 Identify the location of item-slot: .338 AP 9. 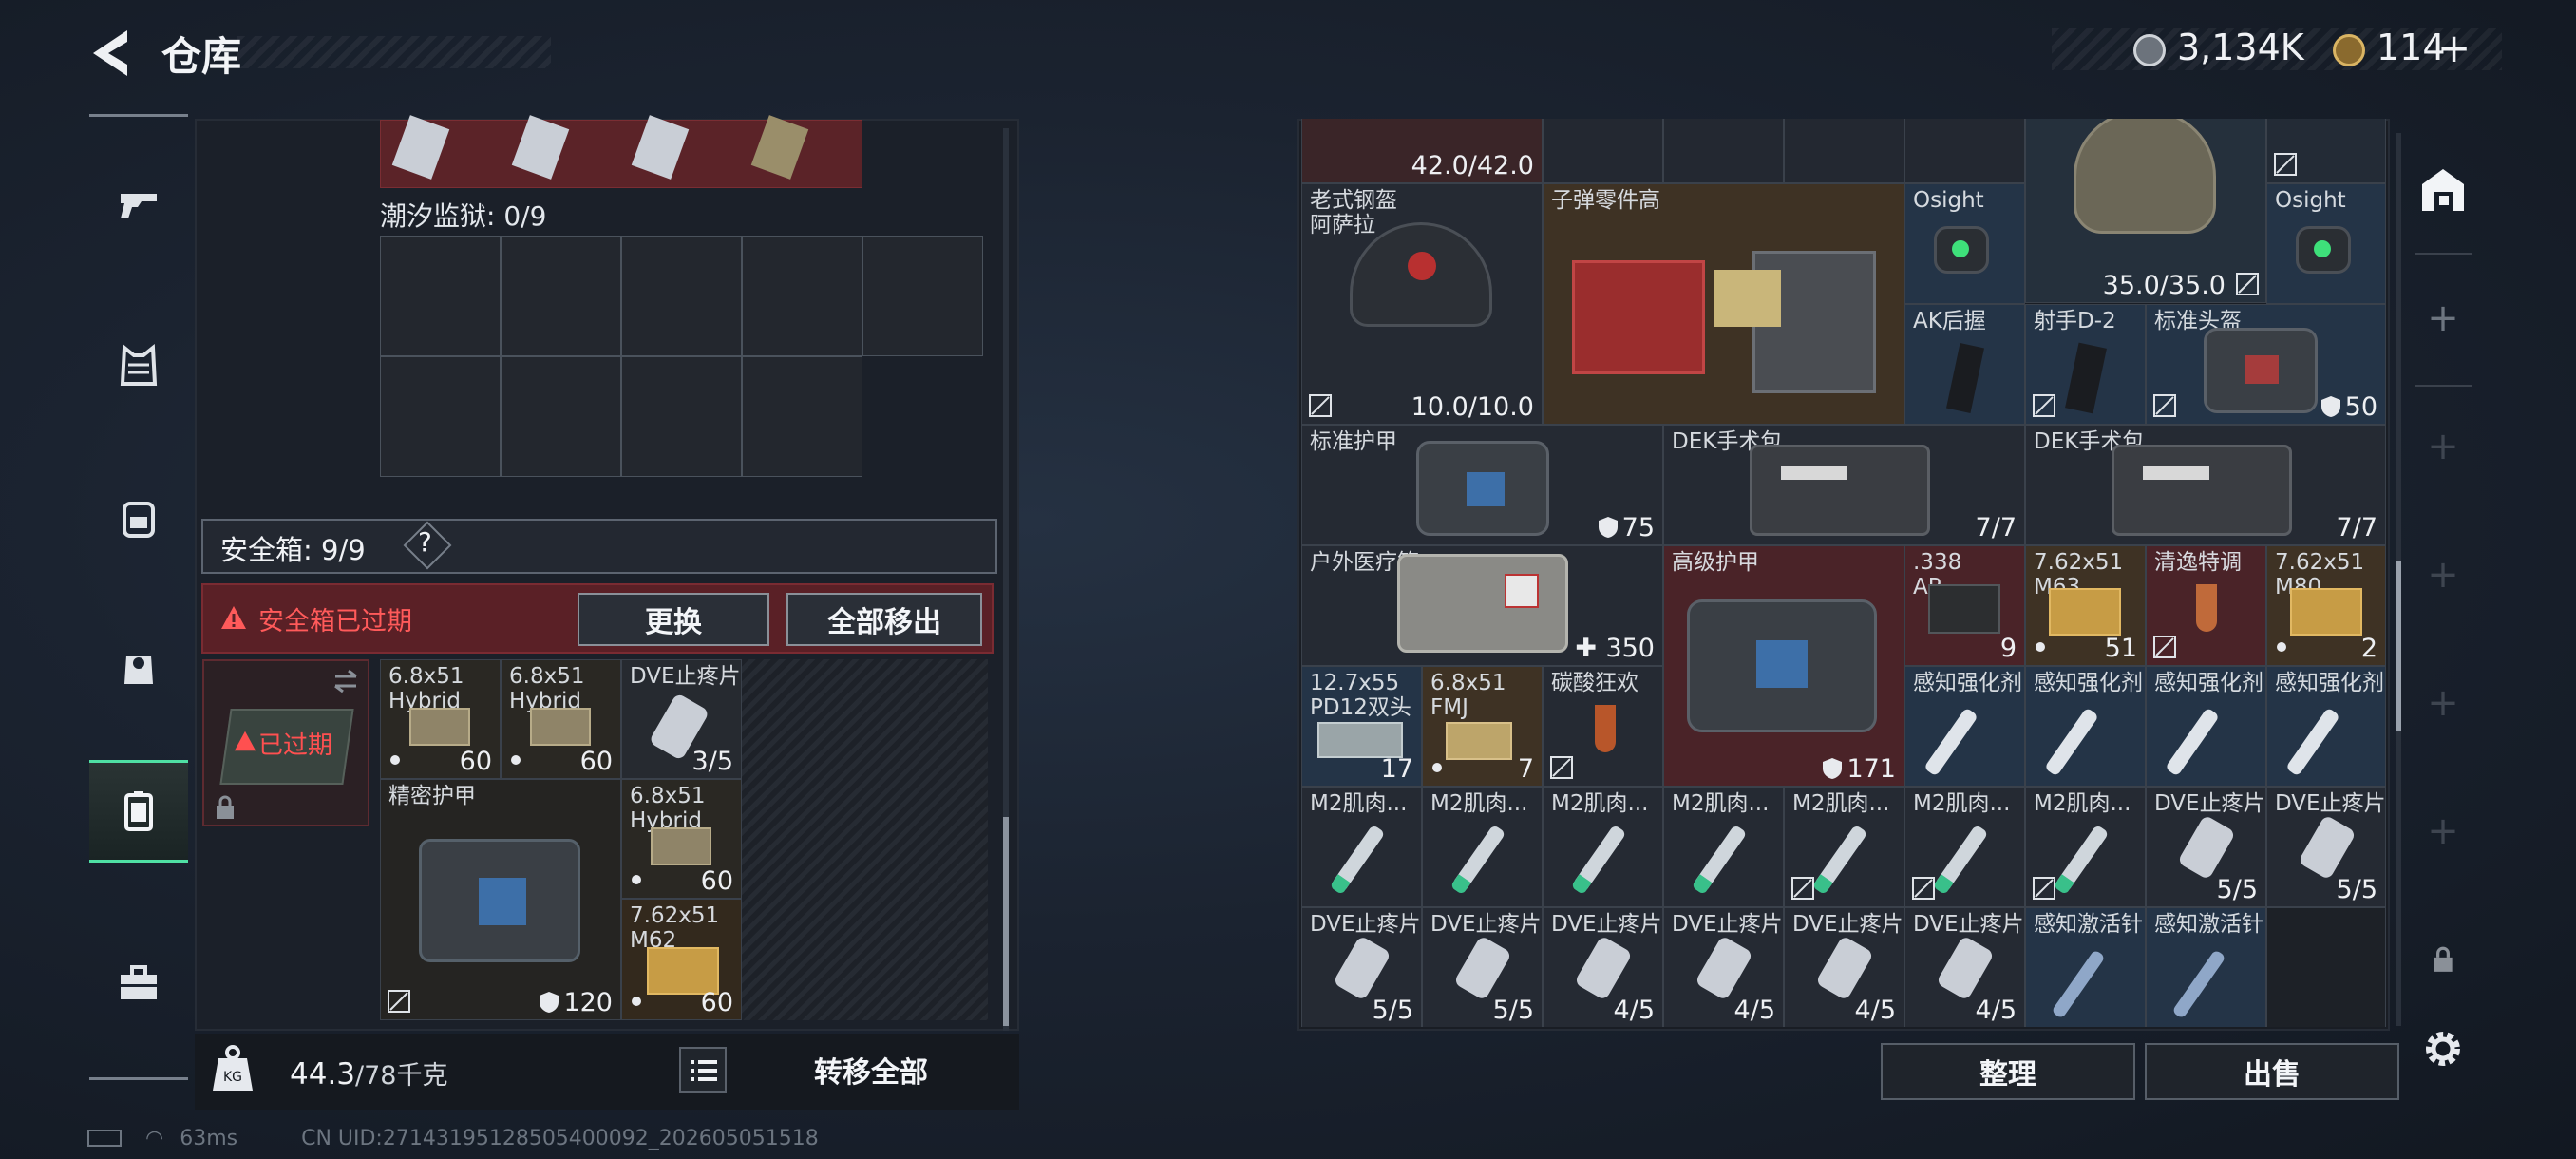
(1964, 605).